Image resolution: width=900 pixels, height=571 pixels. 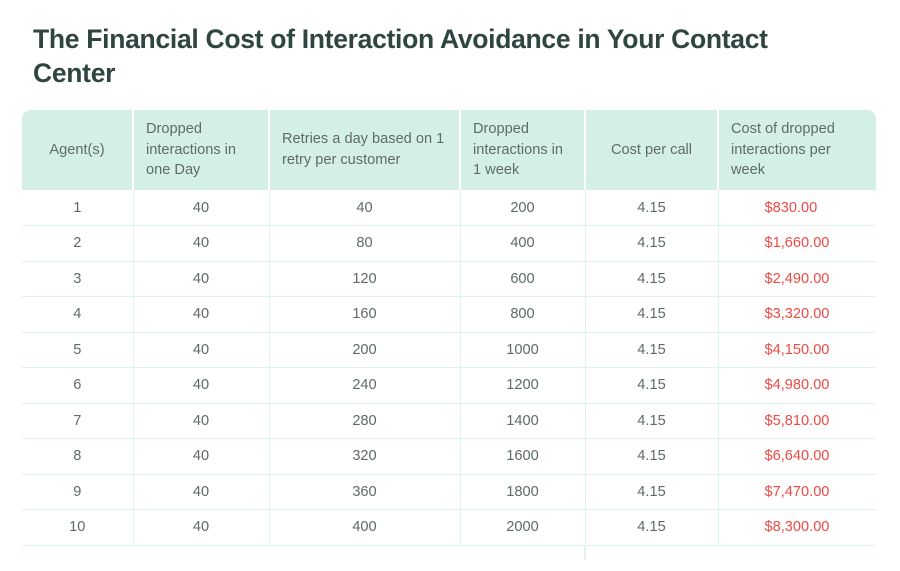 I want to click on cell-cost-week: $6,640.00, so click(x=797, y=456).